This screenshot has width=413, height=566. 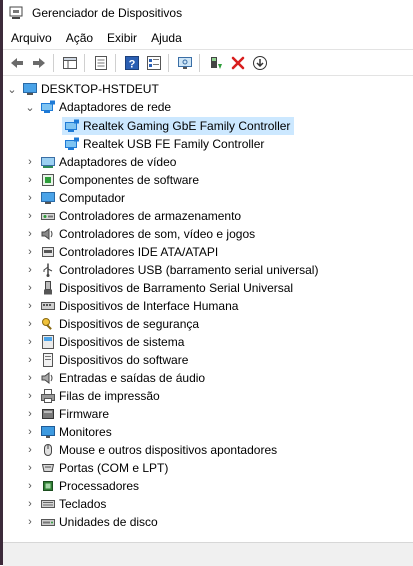 What do you see at coordinates (48, 414) in the screenshot?
I see `firmware-icon` at bounding box center [48, 414].